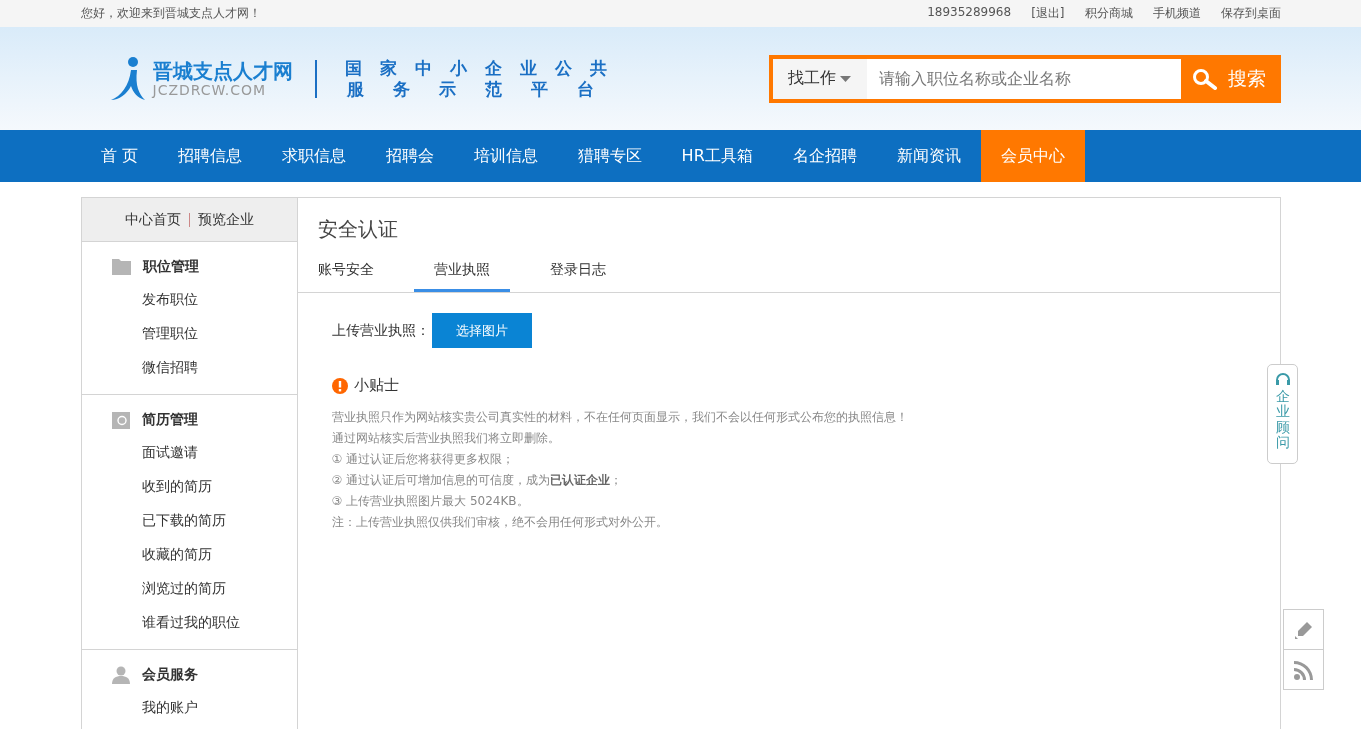 Image resolution: width=1361 pixels, height=729 pixels. What do you see at coordinates (170, 13) in the screenshot?
I see `welcome-text: 您好，欢迎来到晋城支点人才网！` at bounding box center [170, 13].